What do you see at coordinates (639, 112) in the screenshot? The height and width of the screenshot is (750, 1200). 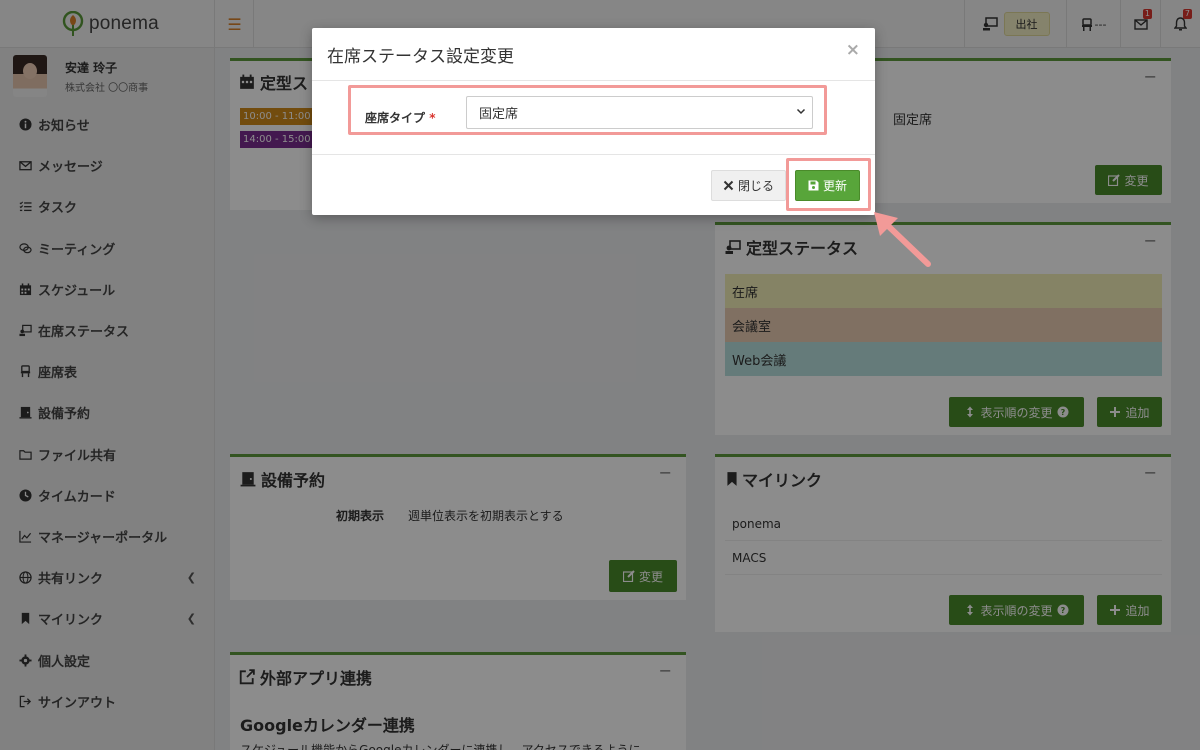 I see `seat-type-select: 固定席` at bounding box center [639, 112].